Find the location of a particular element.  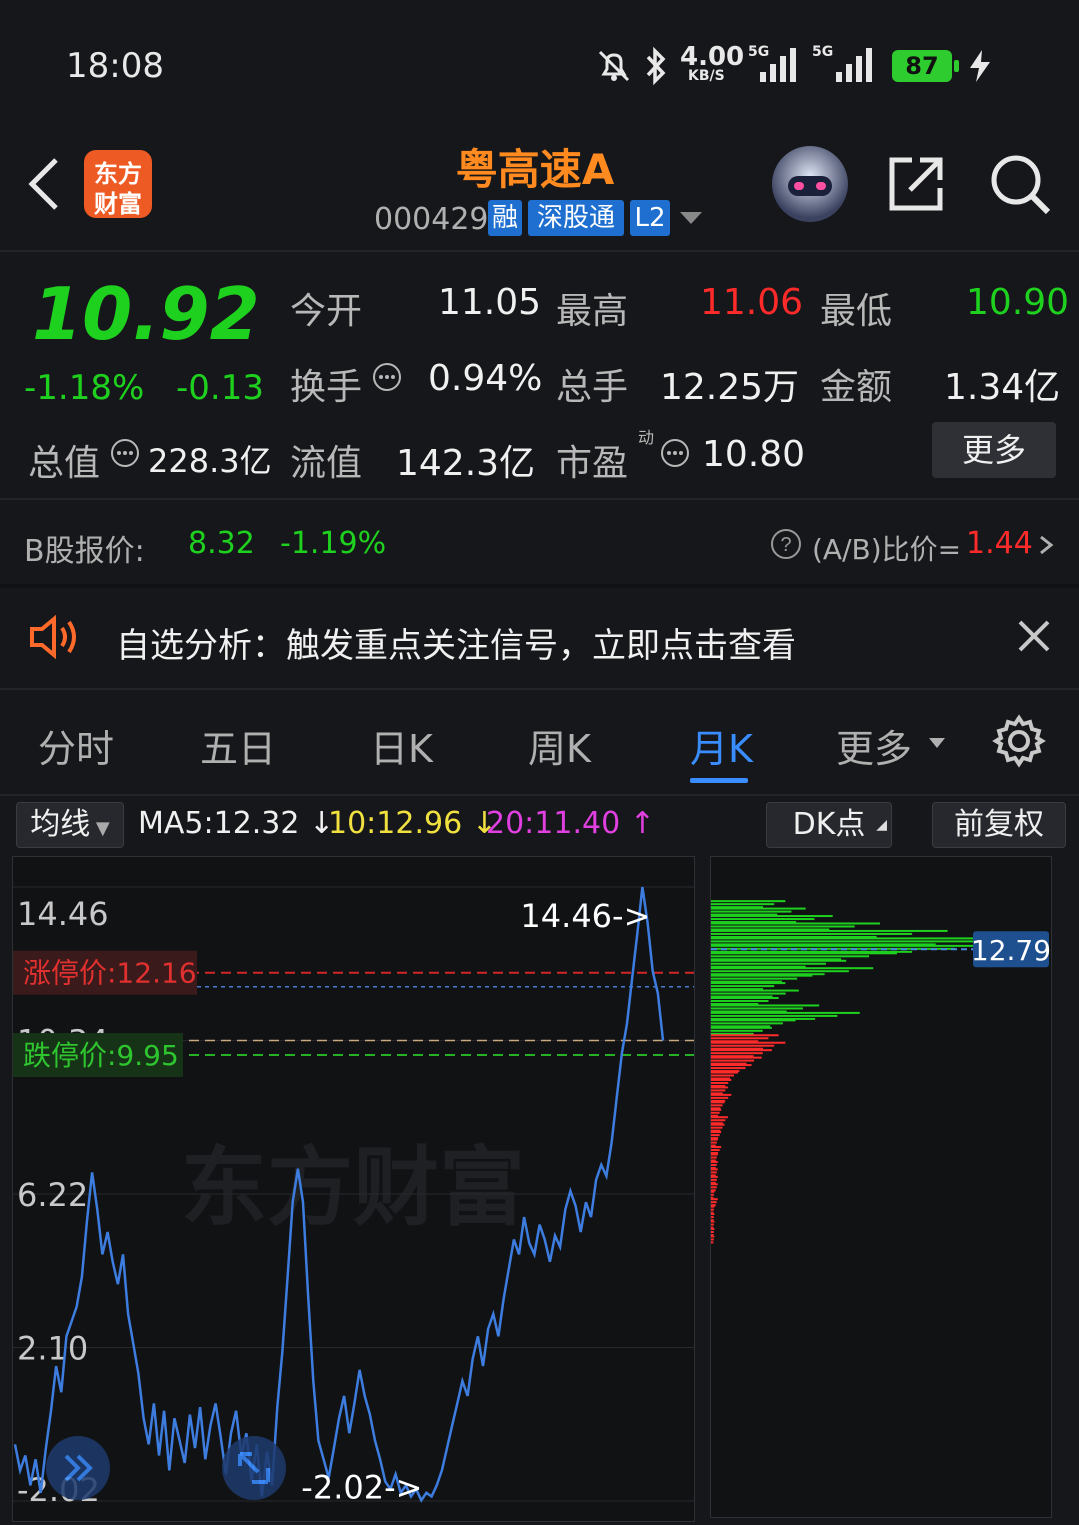

arrow-up-icon: ↑ is located at coordinates (642, 823).